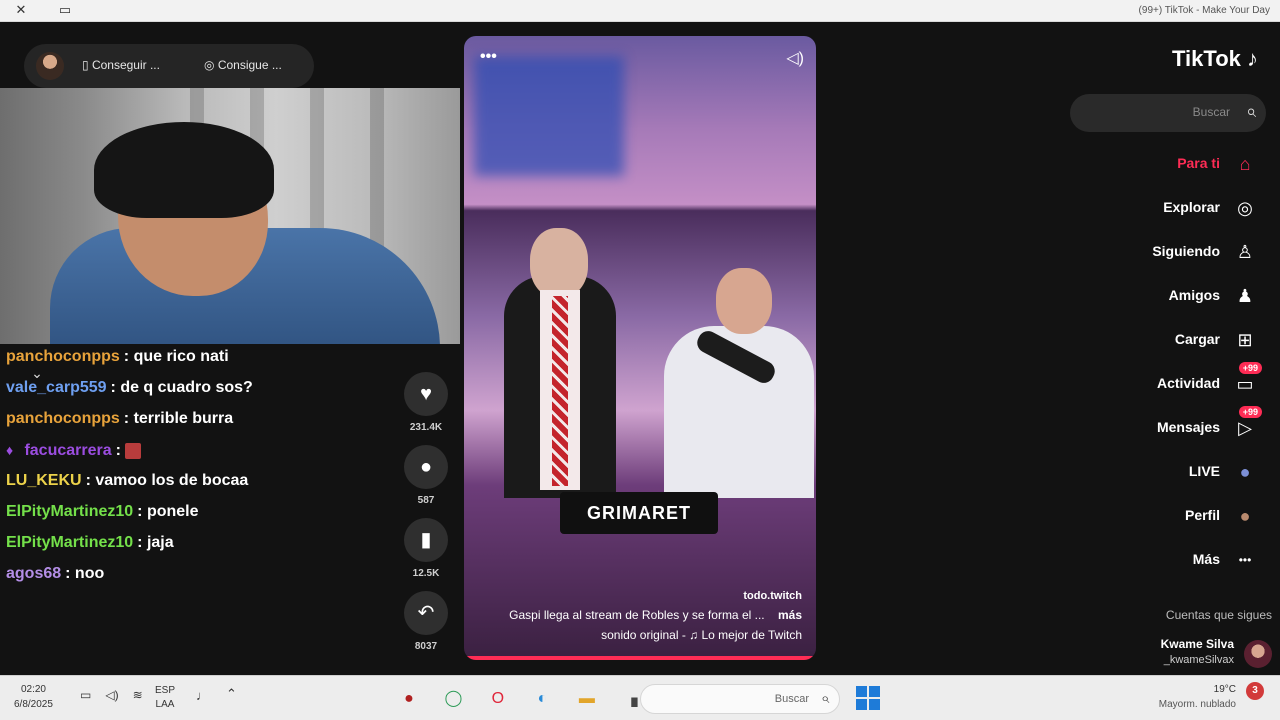 The image size is (1280, 720). Describe the element at coordinates (1258, 654) in the screenshot. I see `avatar` at that location.